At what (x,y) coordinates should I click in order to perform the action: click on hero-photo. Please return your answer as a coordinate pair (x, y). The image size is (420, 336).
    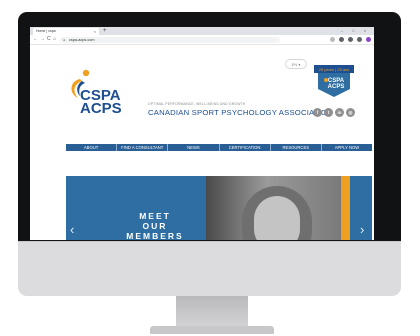
    Looking at the image, I should click on (273, 208).